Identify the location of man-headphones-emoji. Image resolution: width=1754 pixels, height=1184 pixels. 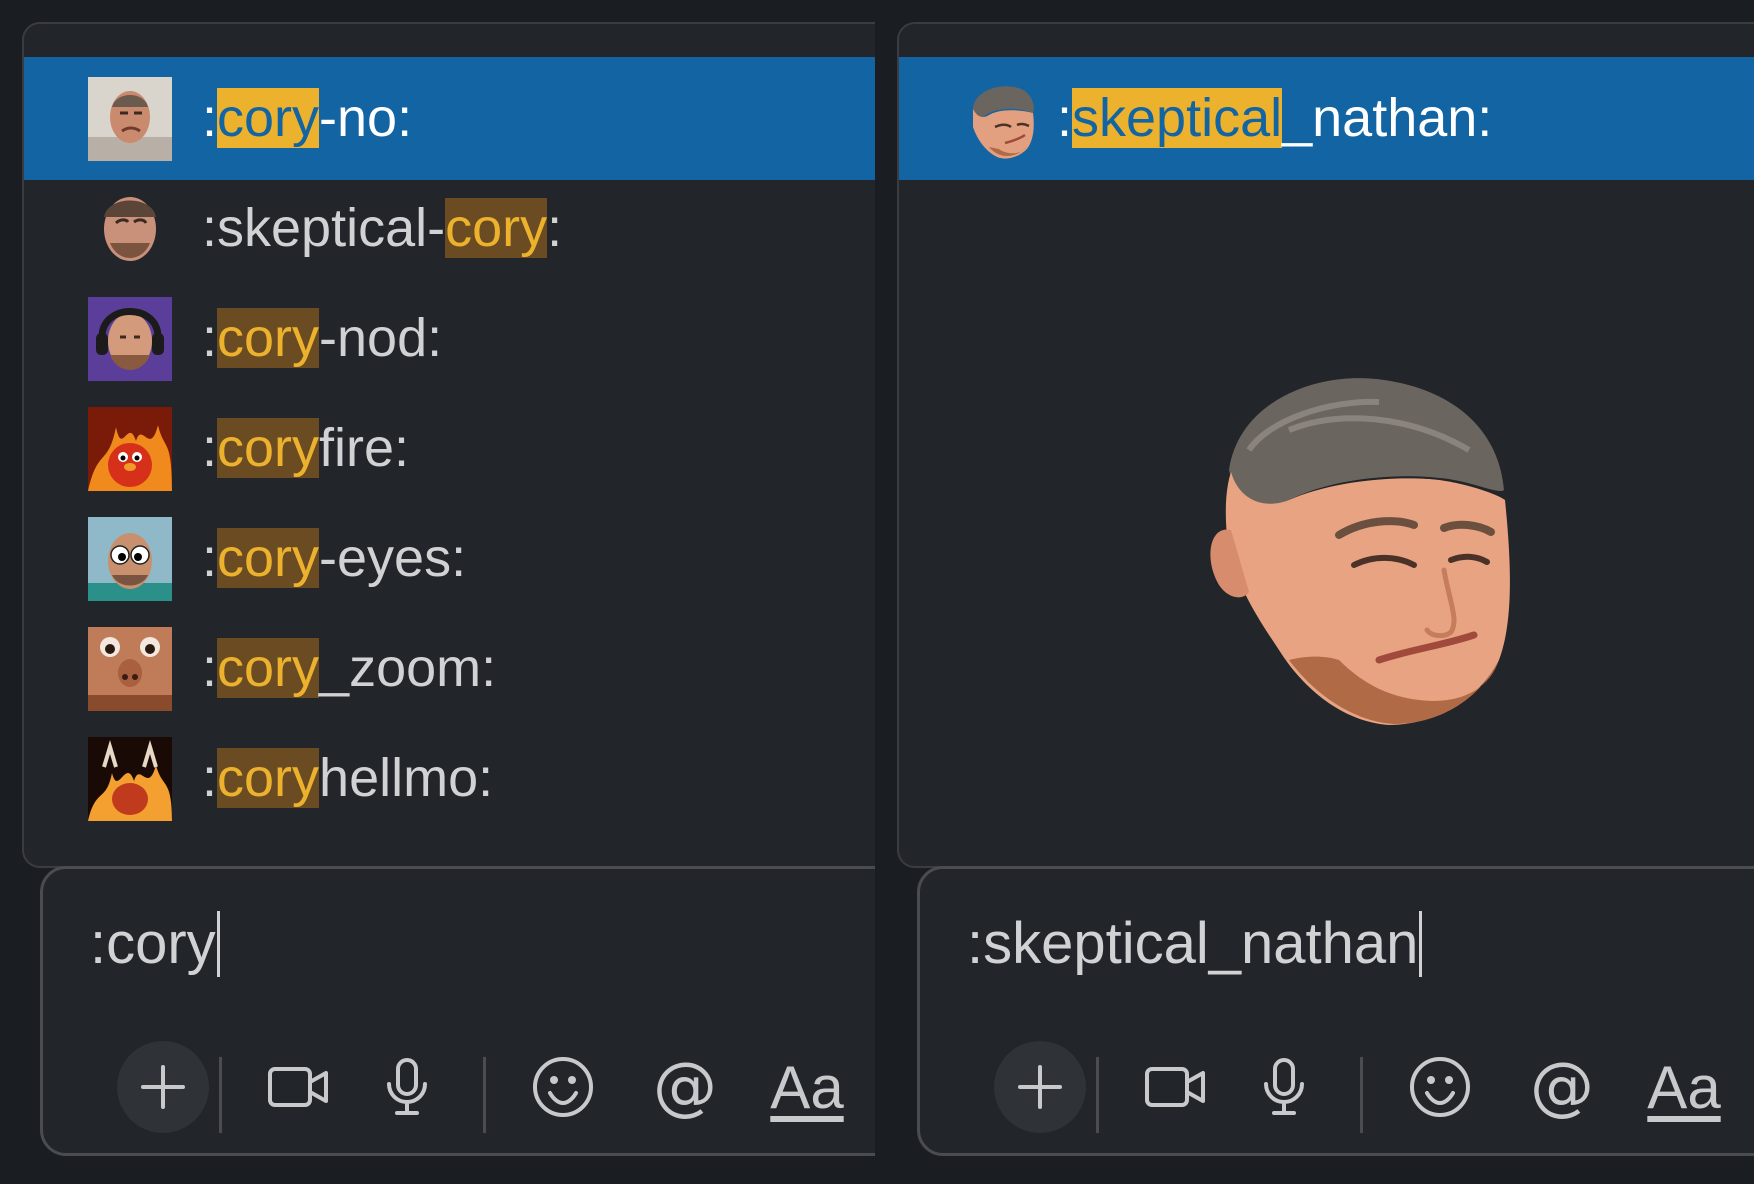
(130, 339).